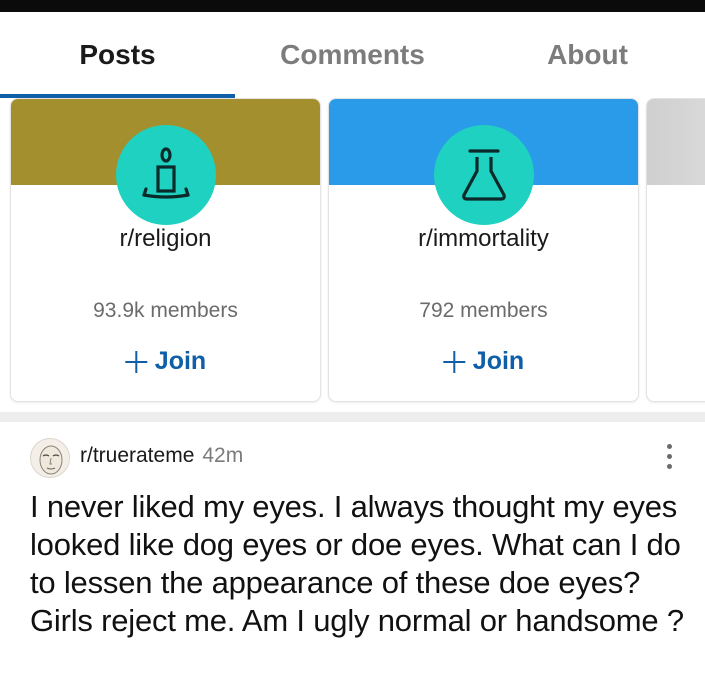 This screenshot has width=705, height=691. What do you see at coordinates (165, 310) in the screenshot?
I see `community-members-count: 93.9k members` at bounding box center [165, 310].